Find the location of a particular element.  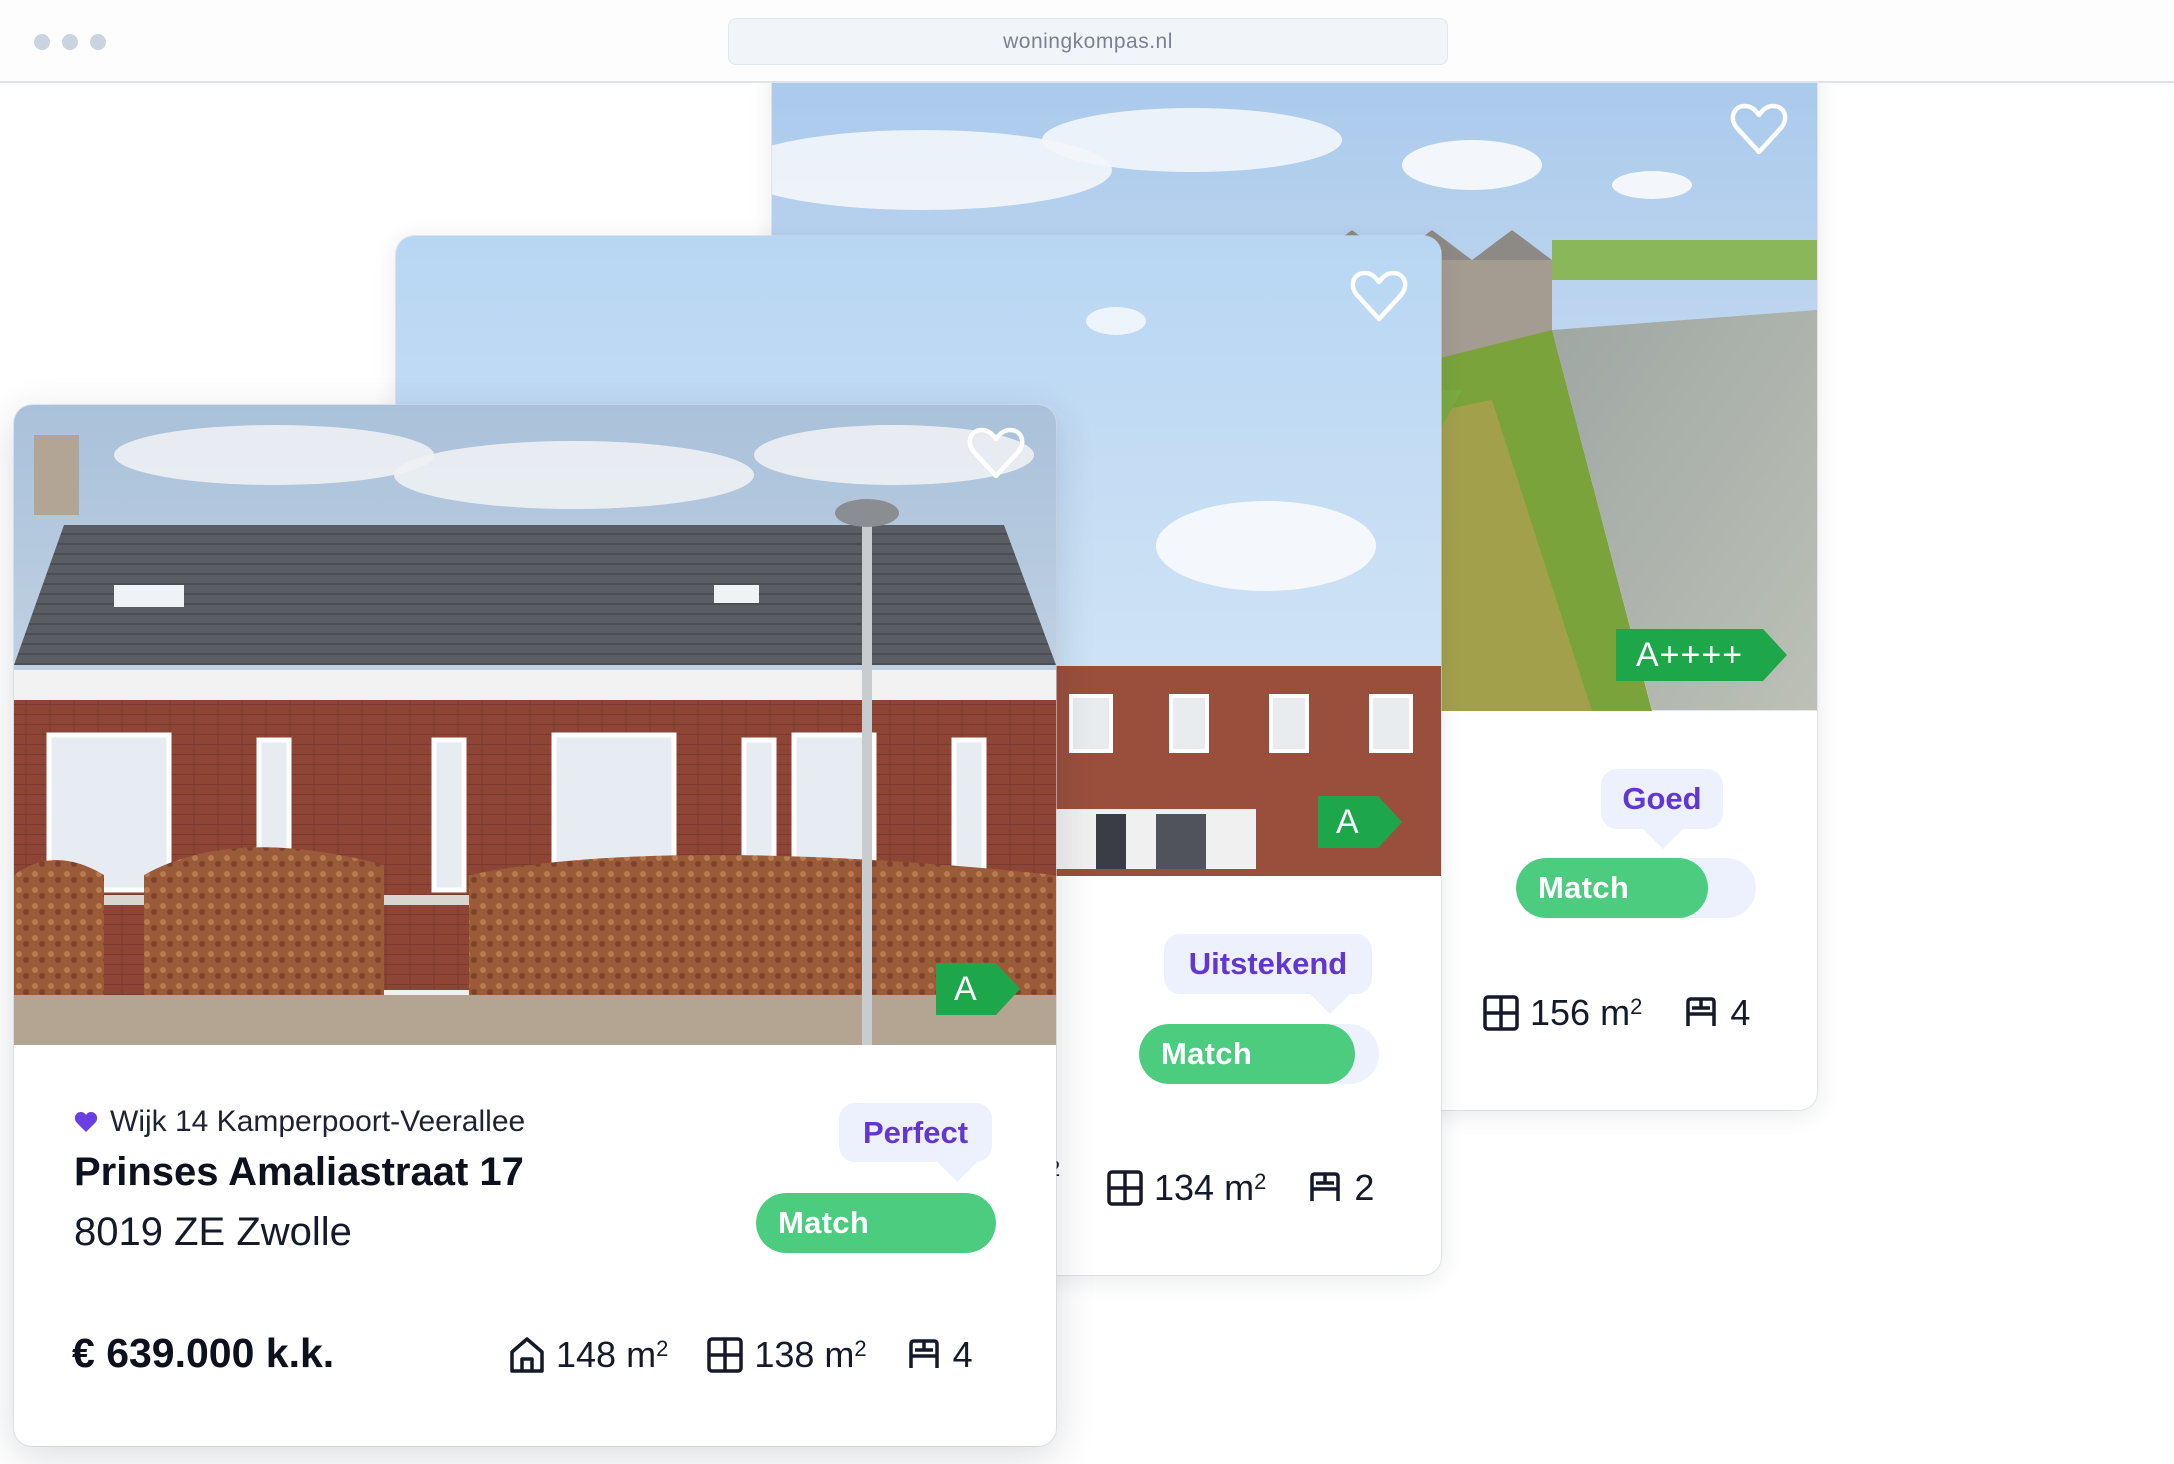

features-row-1: 148 m2 138 m2 4 is located at coordinates (740, 1355).